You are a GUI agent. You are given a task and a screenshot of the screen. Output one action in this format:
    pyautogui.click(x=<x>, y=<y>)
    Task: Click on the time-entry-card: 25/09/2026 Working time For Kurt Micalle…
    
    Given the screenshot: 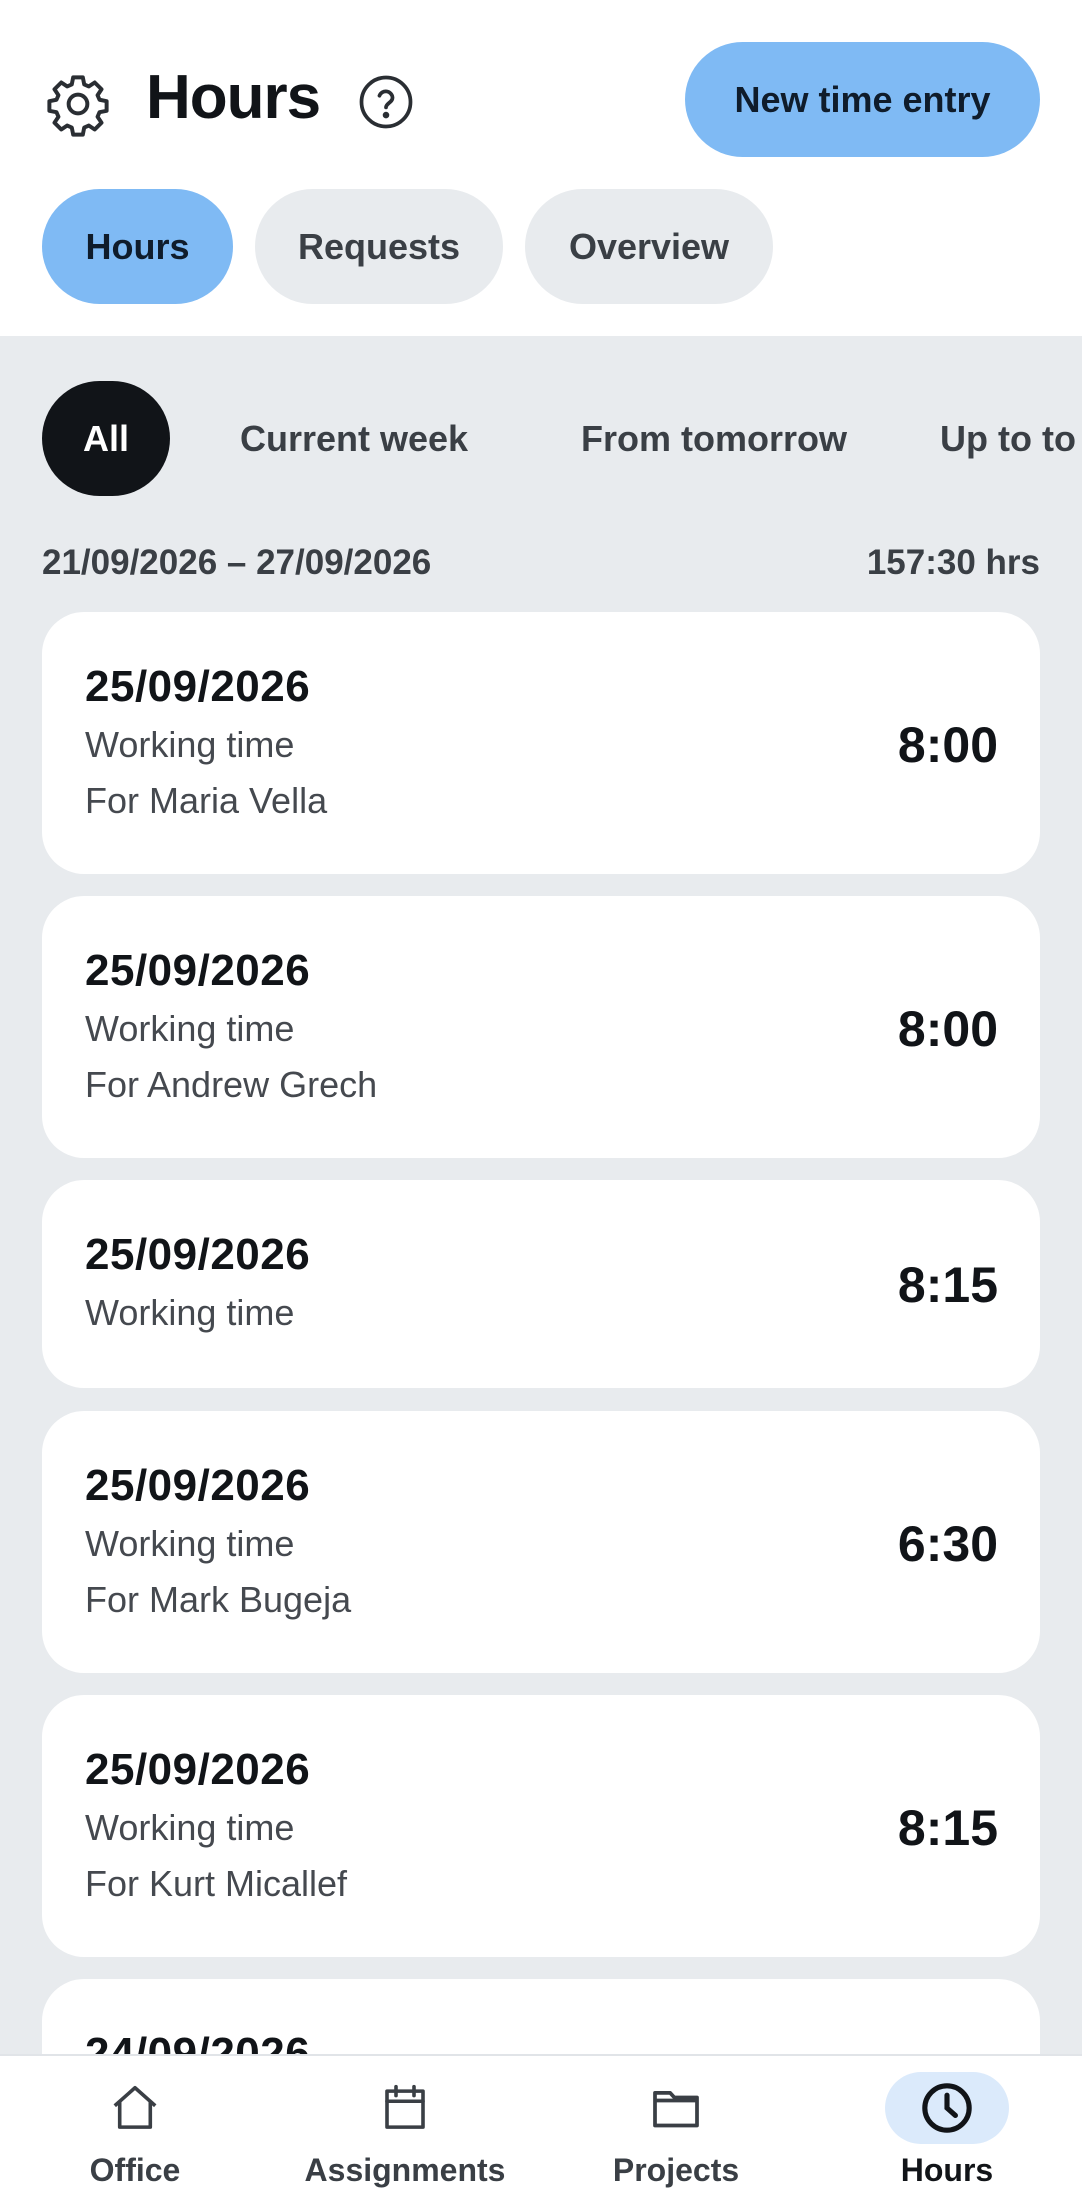 What is the action you would take?
    pyautogui.click(x=541, y=1826)
    